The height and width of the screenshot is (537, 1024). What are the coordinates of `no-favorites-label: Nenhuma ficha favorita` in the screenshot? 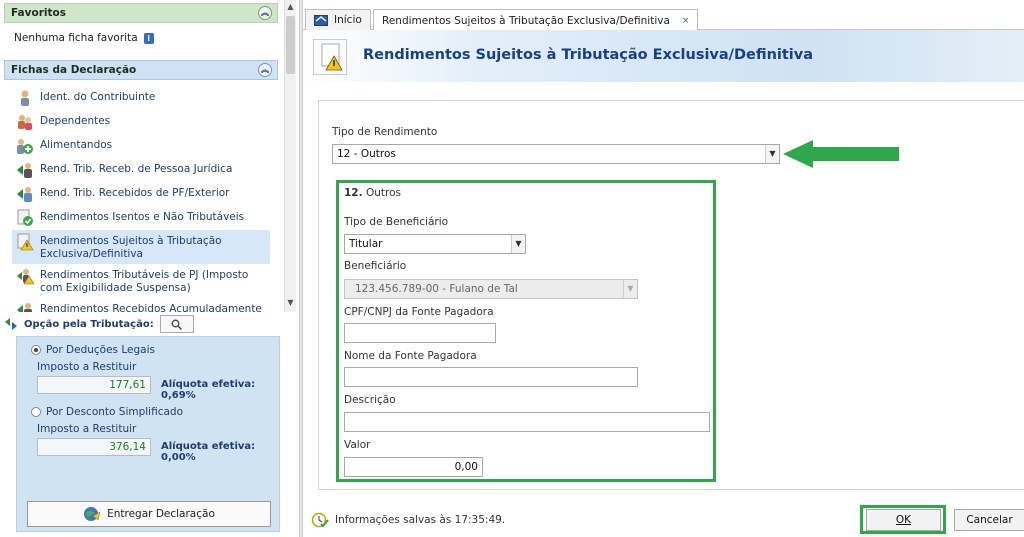 It's located at (76, 38).